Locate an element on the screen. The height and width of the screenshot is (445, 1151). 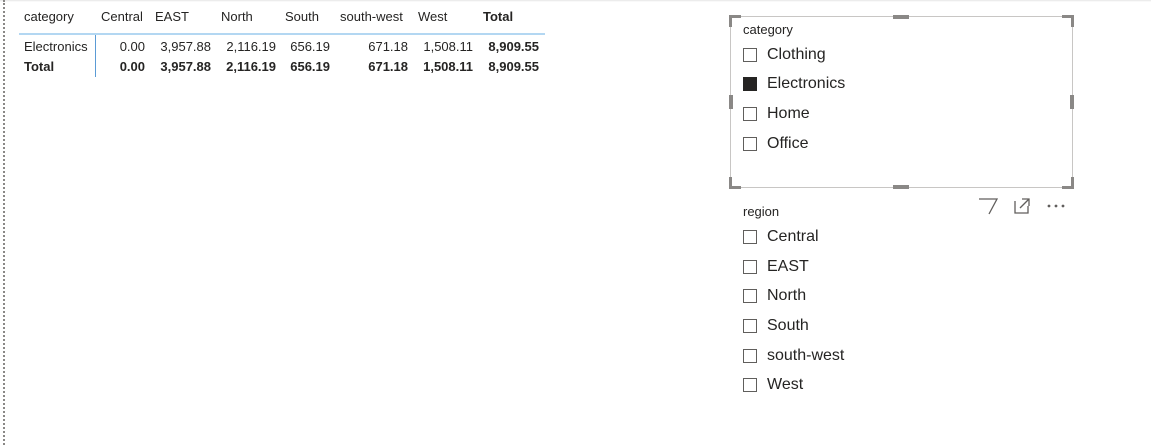
matrix-cell: 0.00 is located at coordinates (132, 46).